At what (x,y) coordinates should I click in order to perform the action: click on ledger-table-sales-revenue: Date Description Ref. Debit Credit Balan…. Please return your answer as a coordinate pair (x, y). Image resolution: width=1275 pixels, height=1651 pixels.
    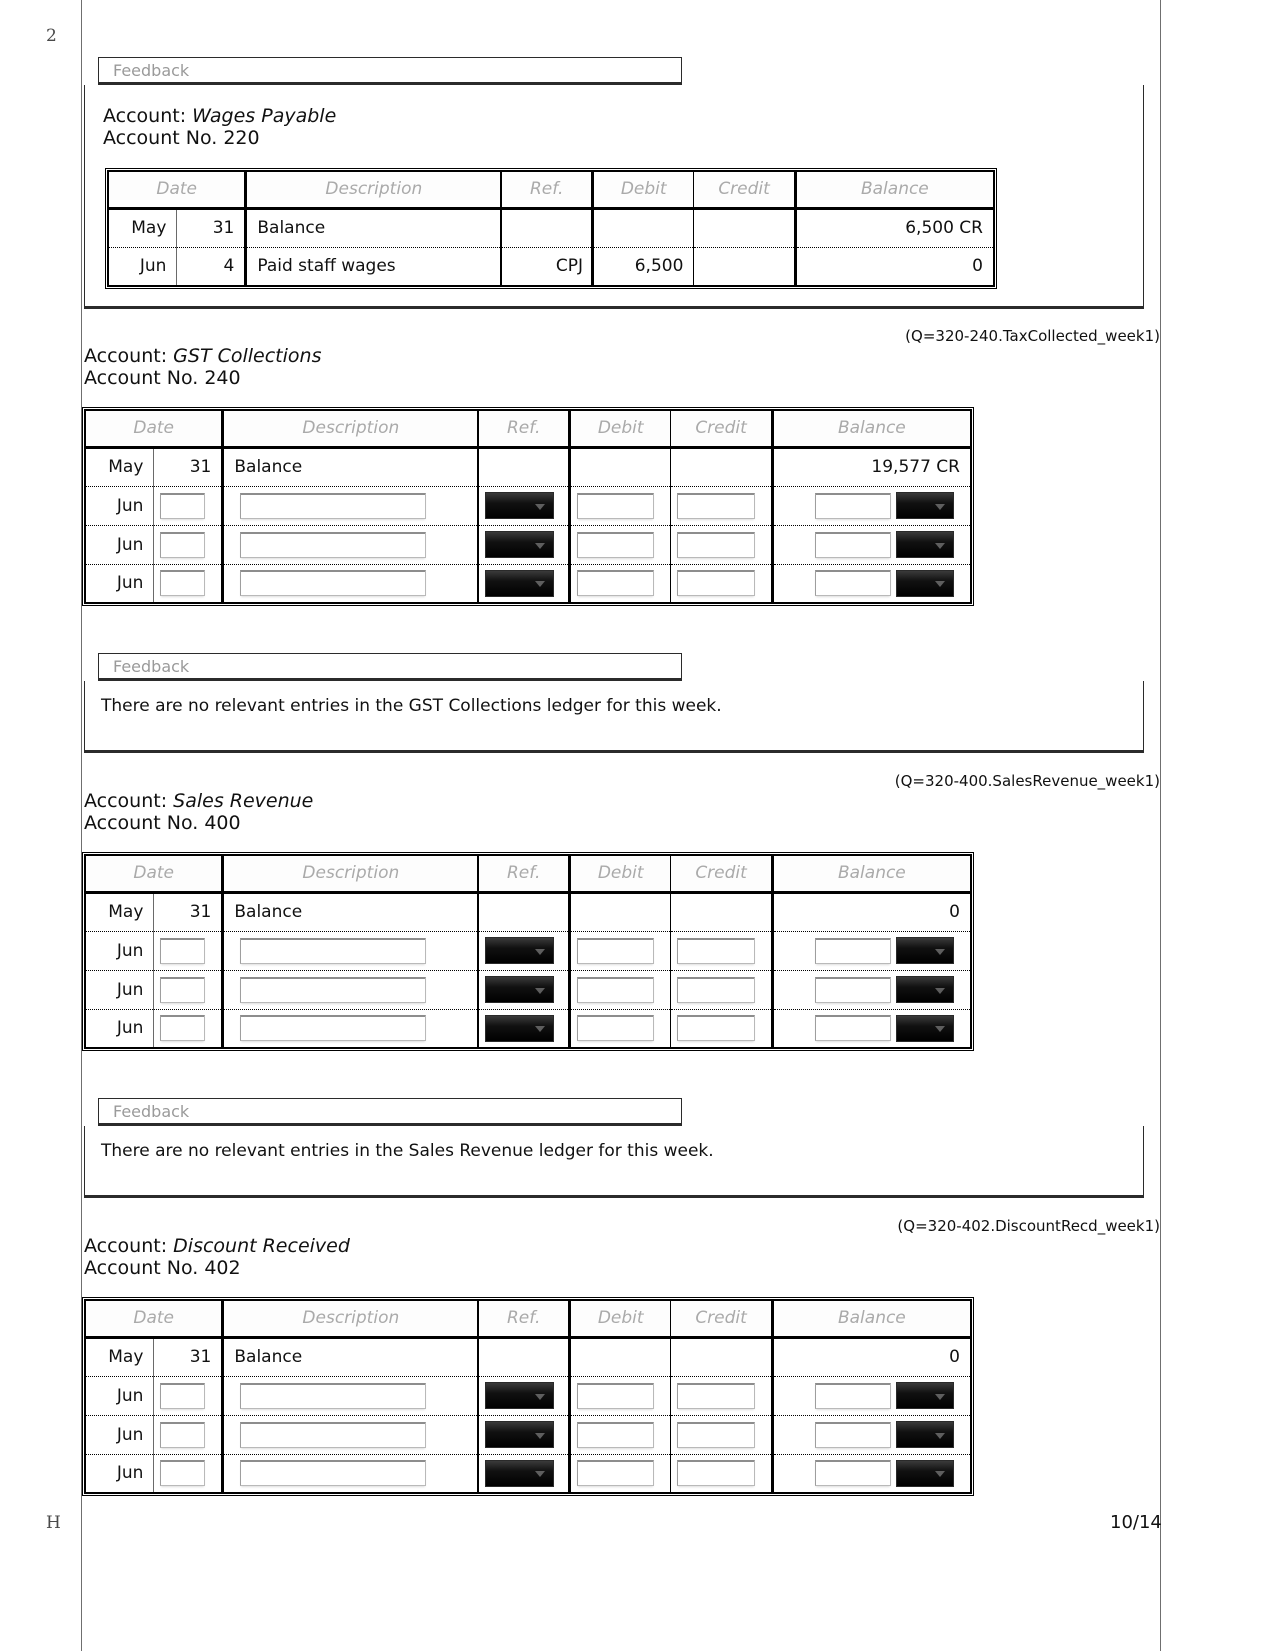
    Looking at the image, I should click on (528, 951).